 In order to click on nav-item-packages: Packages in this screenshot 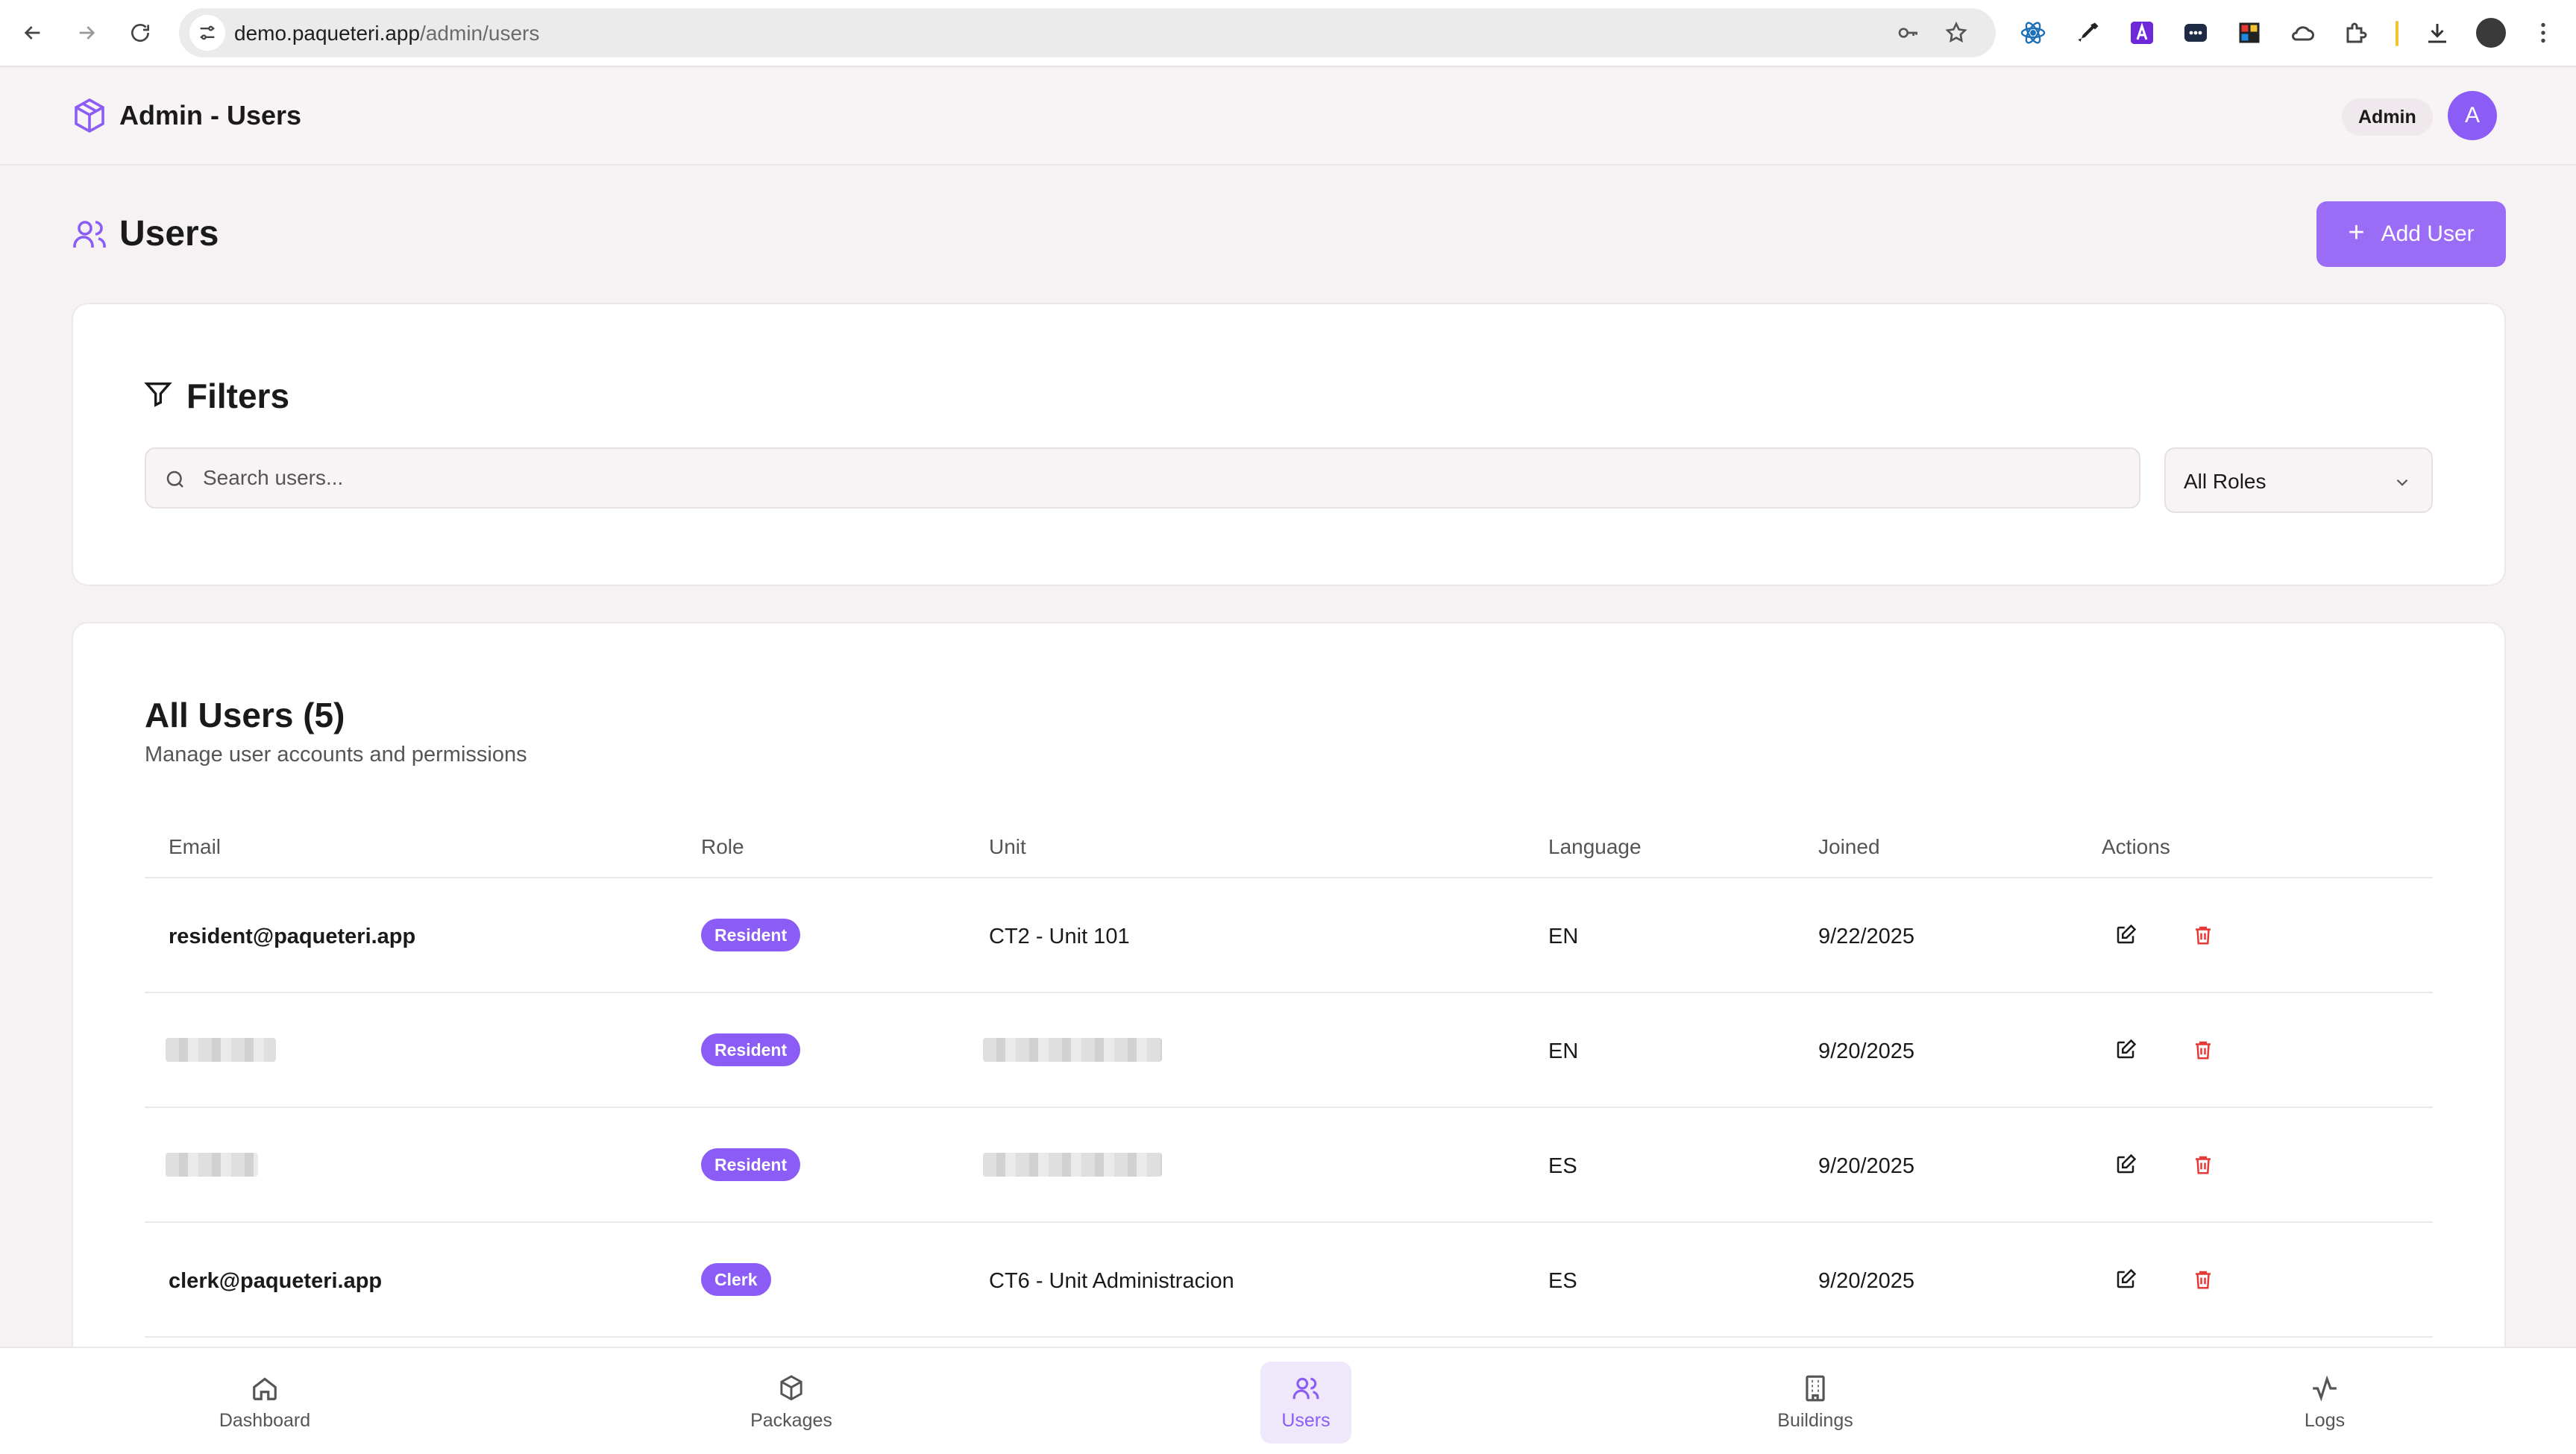, I will do `click(791, 1403)`.